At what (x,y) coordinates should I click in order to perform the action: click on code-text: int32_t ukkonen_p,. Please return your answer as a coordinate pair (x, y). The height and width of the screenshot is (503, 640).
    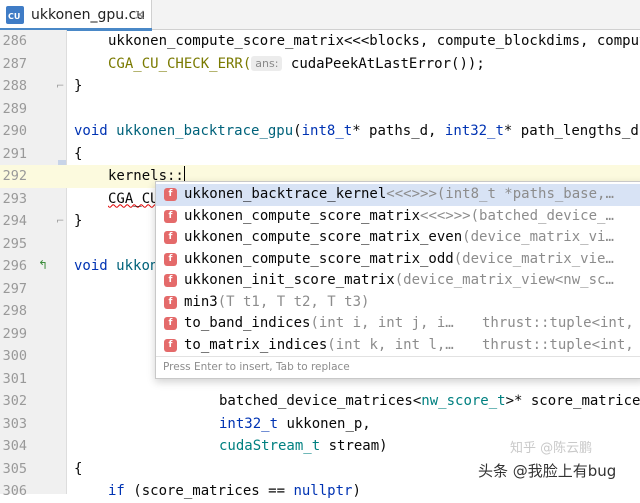
    Looking at the image, I should click on (295, 423).